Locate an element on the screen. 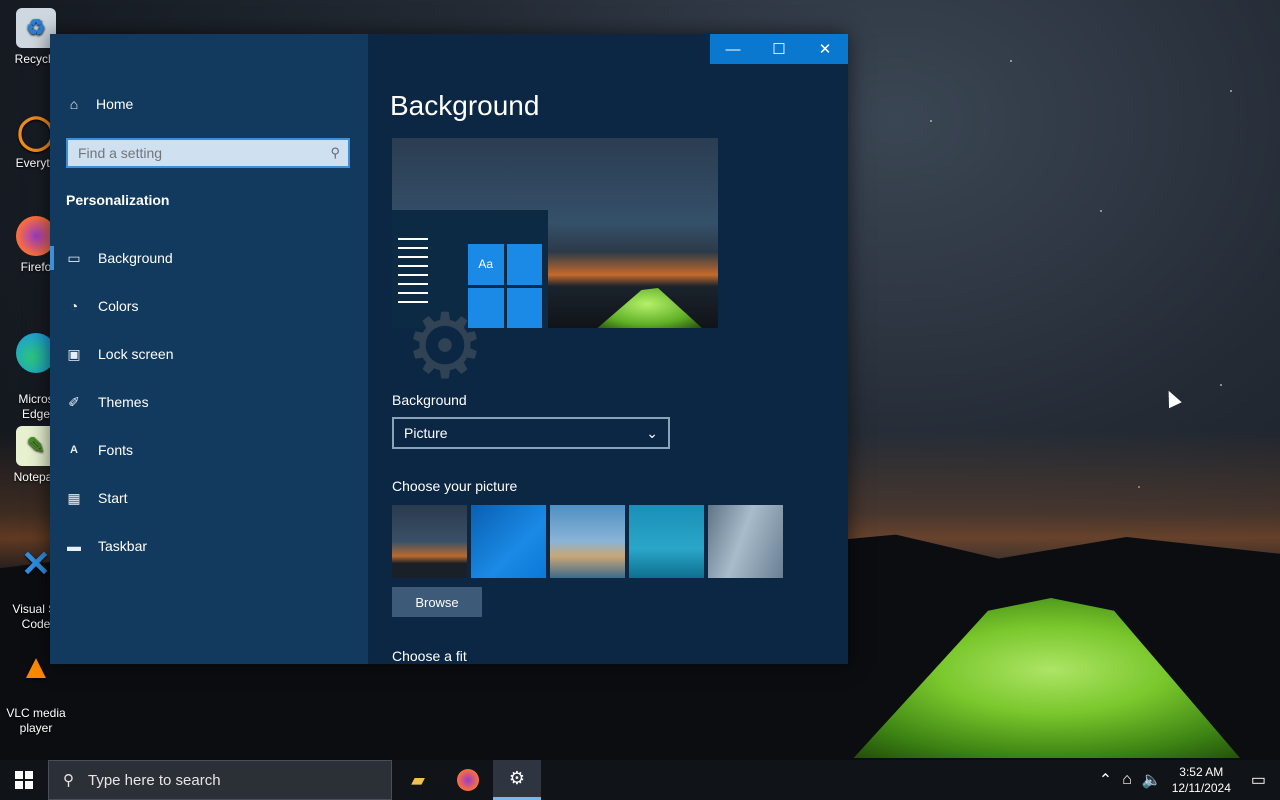 This screenshot has width=1280, height=800. settings-taskbar-button: ⚙ is located at coordinates (517, 780).